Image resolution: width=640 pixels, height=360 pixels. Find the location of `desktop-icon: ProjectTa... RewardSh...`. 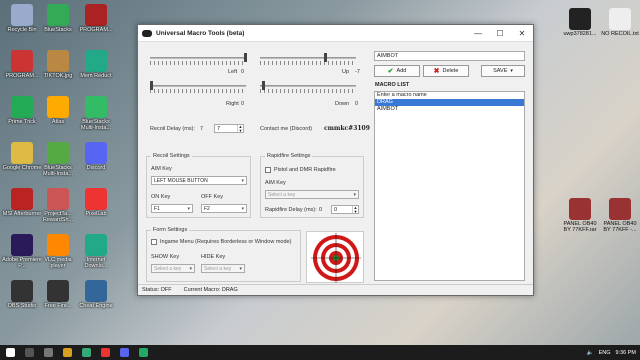

desktop-icon: ProjectTa... RewardSh... is located at coordinates (58, 206).